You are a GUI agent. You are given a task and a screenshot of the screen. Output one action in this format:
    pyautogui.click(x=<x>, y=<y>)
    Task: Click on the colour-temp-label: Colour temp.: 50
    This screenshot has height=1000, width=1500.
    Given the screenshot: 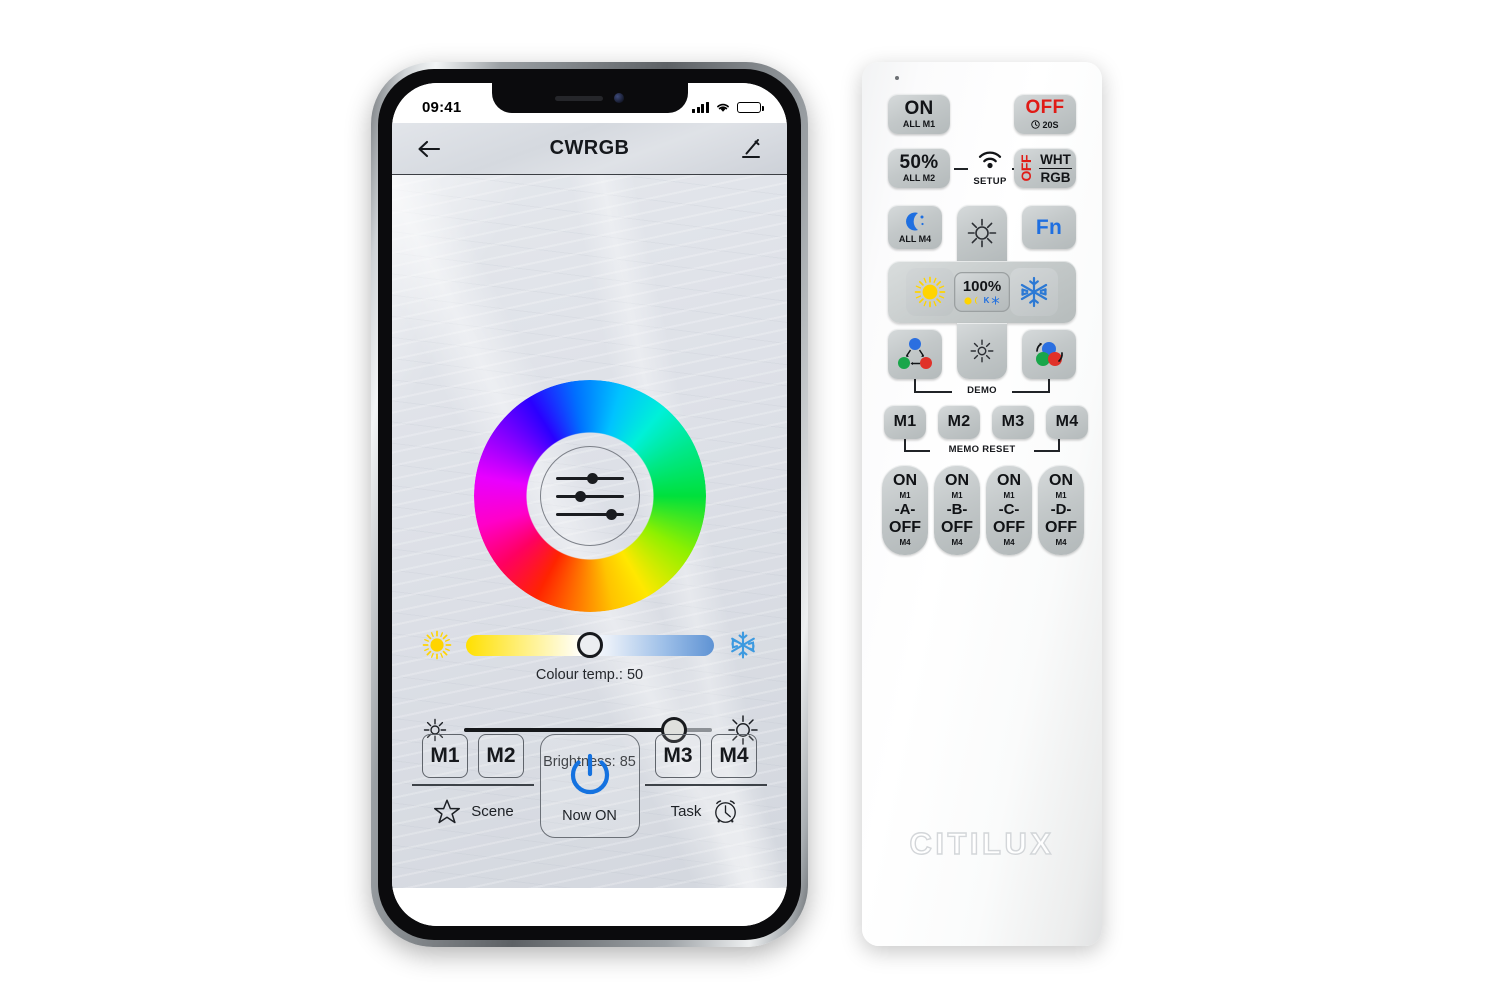 What is the action you would take?
    pyautogui.click(x=589, y=675)
    